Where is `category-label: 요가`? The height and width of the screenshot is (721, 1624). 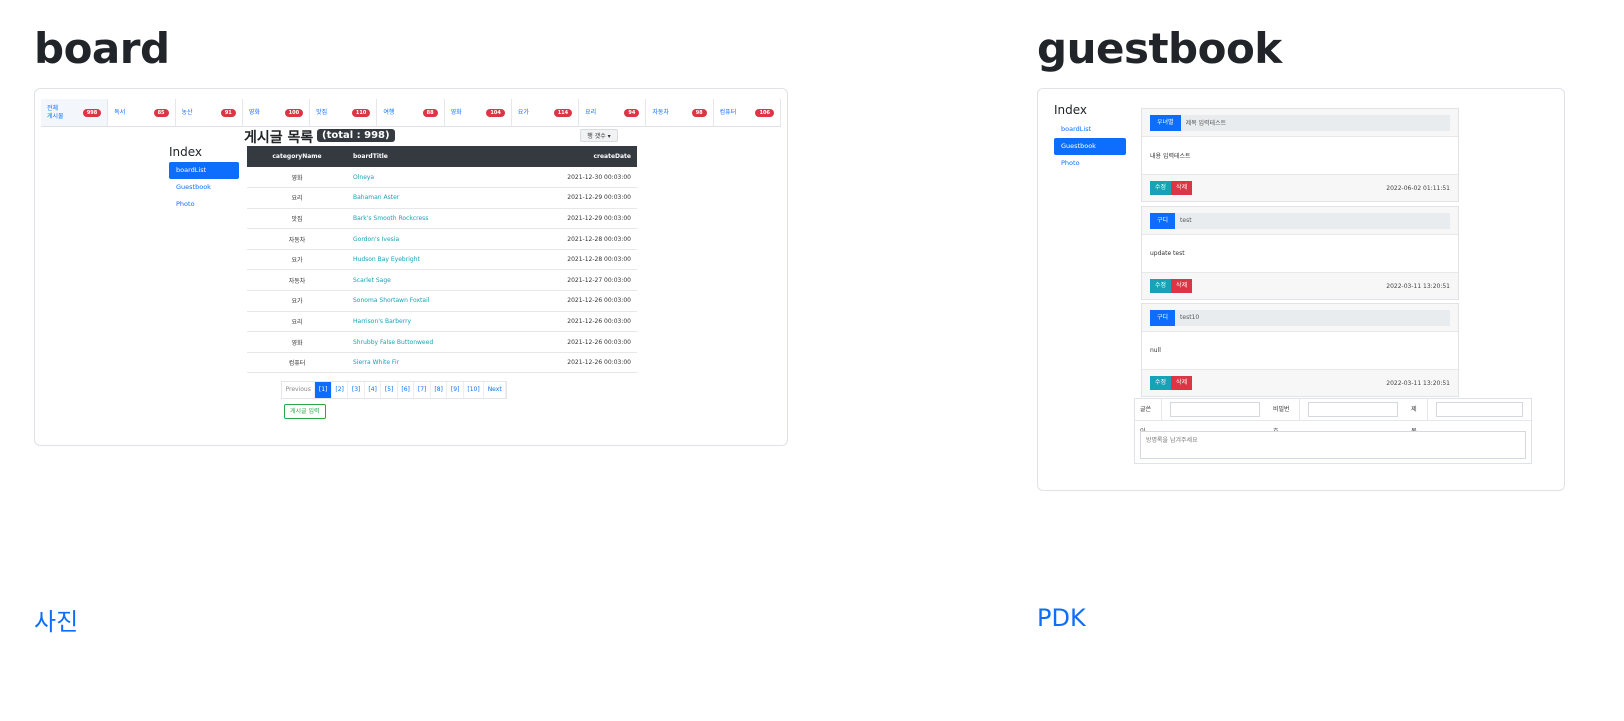
category-label: 요가 is located at coordinates (523, 112).